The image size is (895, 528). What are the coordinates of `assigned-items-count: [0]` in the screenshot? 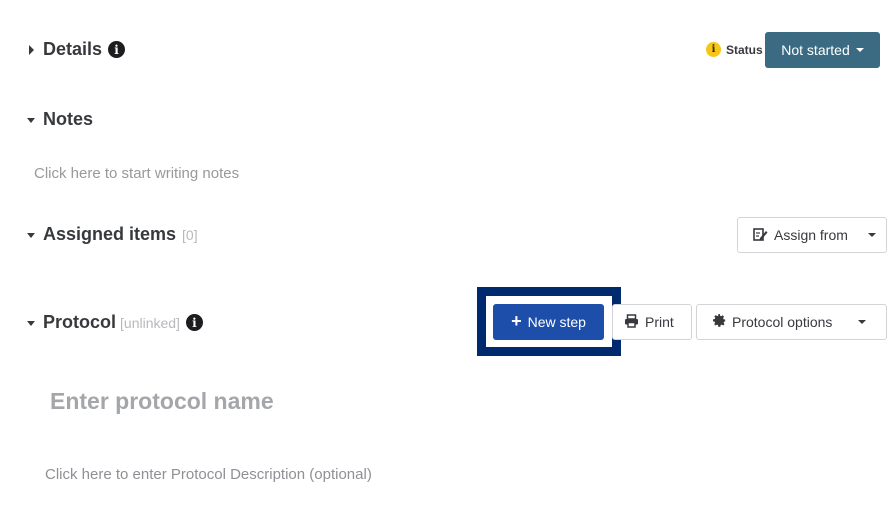 It's located at (190, 234).